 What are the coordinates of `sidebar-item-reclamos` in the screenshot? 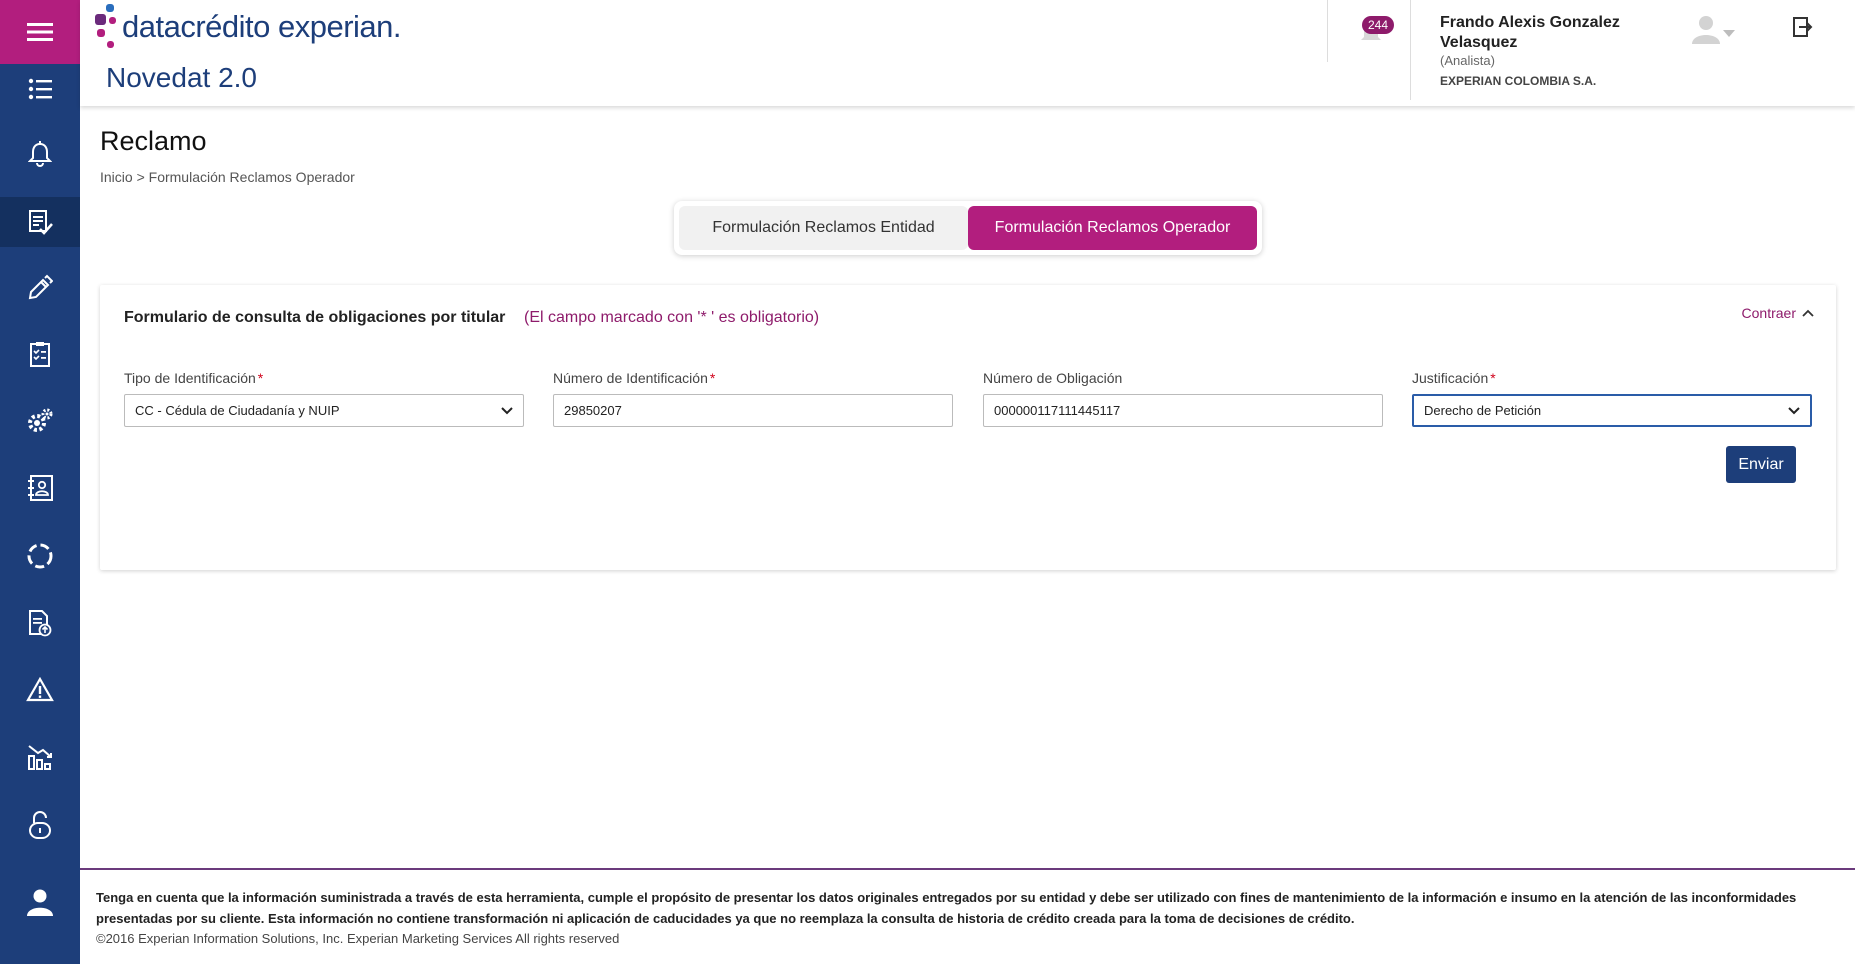 It's located at (40, 222).